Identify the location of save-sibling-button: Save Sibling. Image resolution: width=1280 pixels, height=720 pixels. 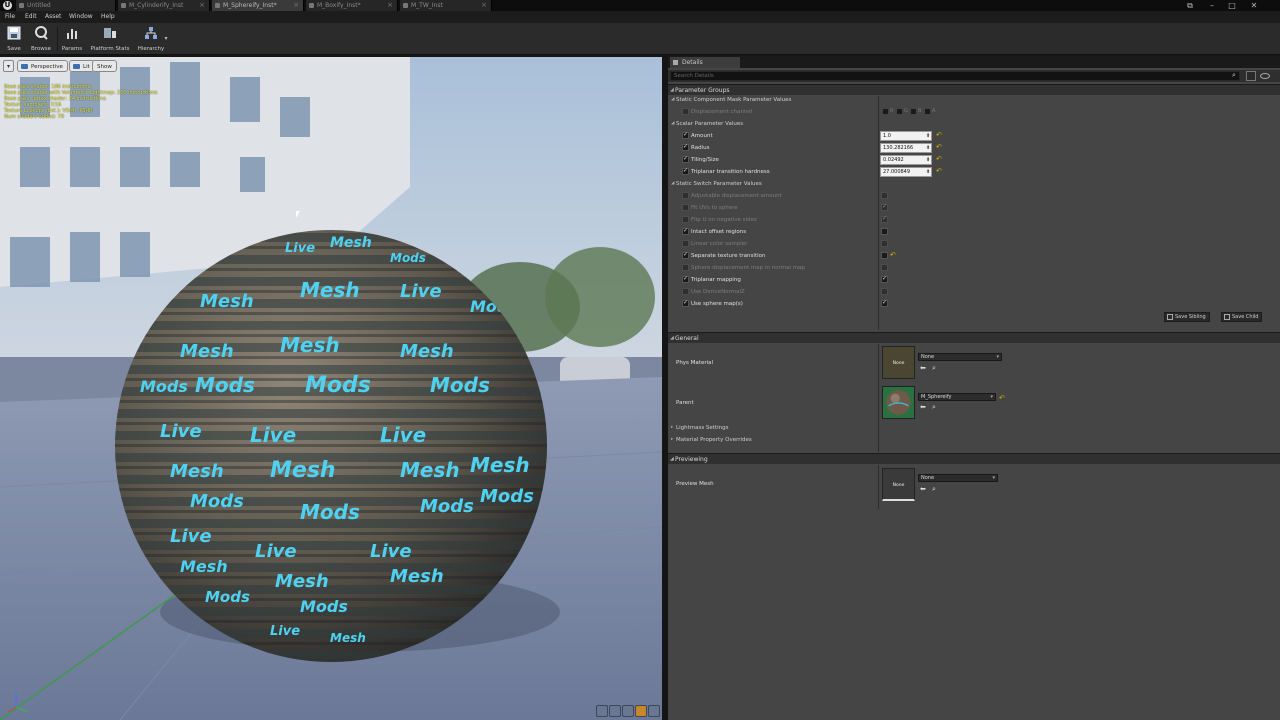
(1187, 317).